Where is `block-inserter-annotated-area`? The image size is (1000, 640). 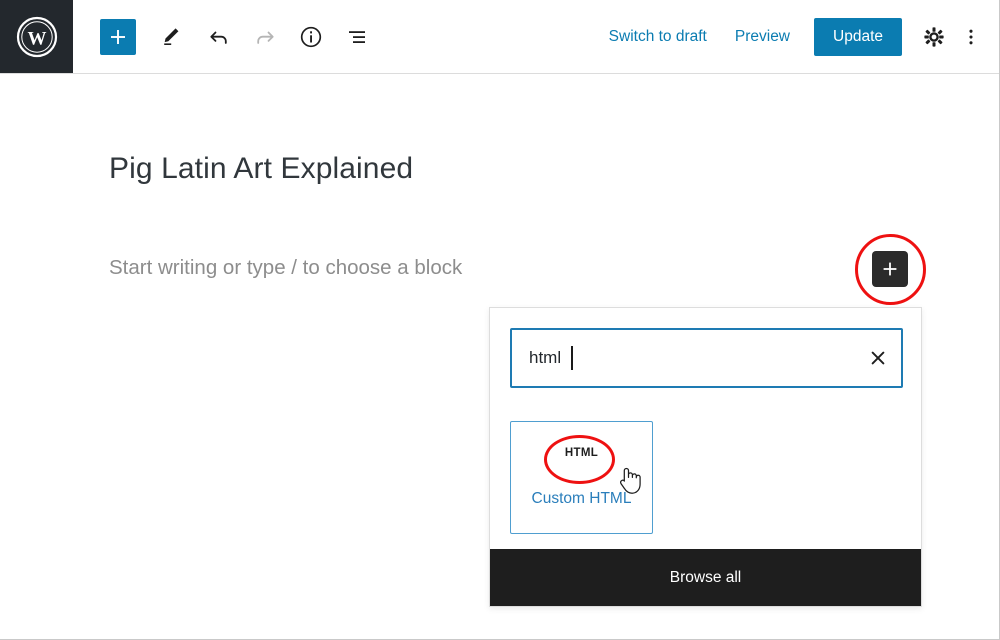
block-inserter-annotated-area is located at coordinates (890, 269).